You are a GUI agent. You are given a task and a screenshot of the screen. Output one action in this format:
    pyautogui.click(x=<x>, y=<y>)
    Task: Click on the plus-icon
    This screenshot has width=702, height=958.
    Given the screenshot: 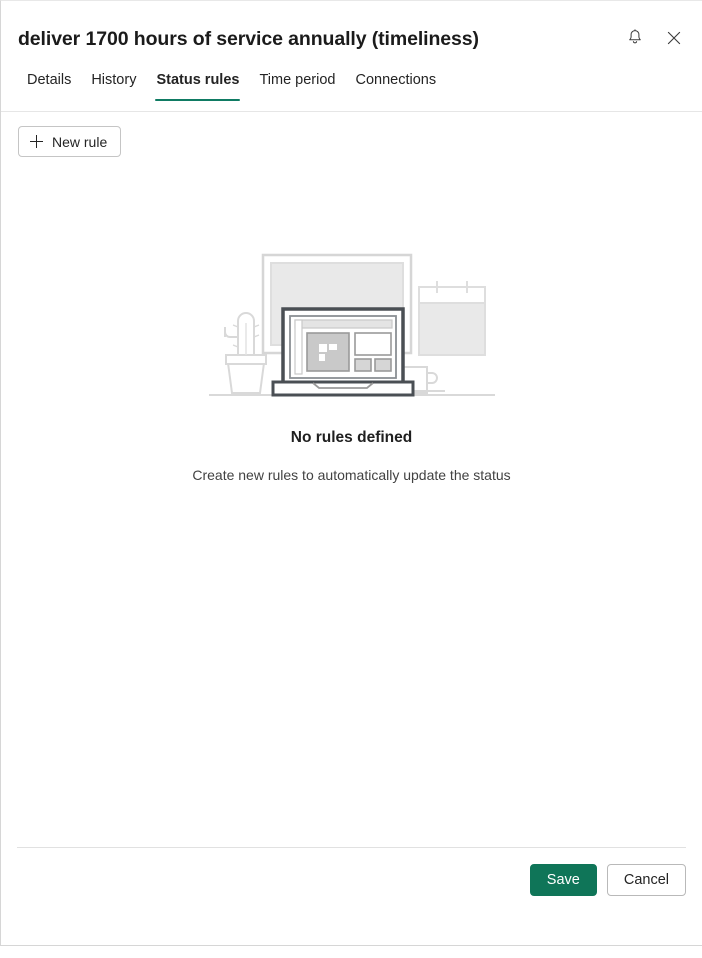 What is the action you would take?
    pyautogui.click(x=36, y=141)
    